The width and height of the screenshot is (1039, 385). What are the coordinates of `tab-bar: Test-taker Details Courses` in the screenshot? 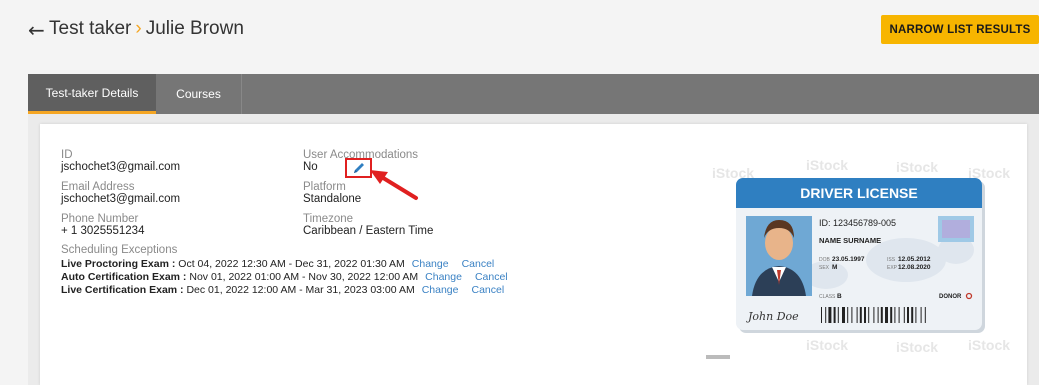 It's located at (533, 94).